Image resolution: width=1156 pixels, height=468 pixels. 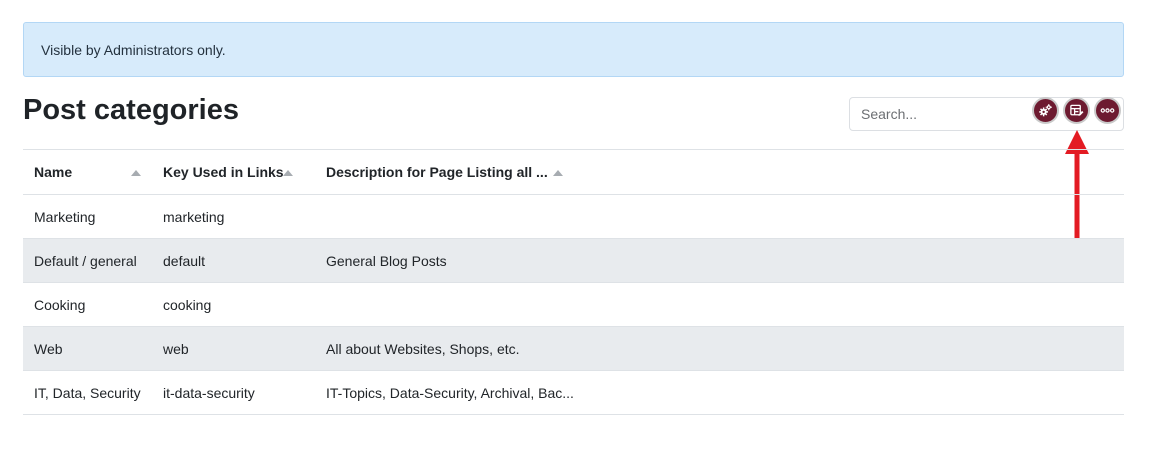 What do you see at coordinates (937, 114) in the screenshot?
I see `search-input` at bounding box center [937, 114].